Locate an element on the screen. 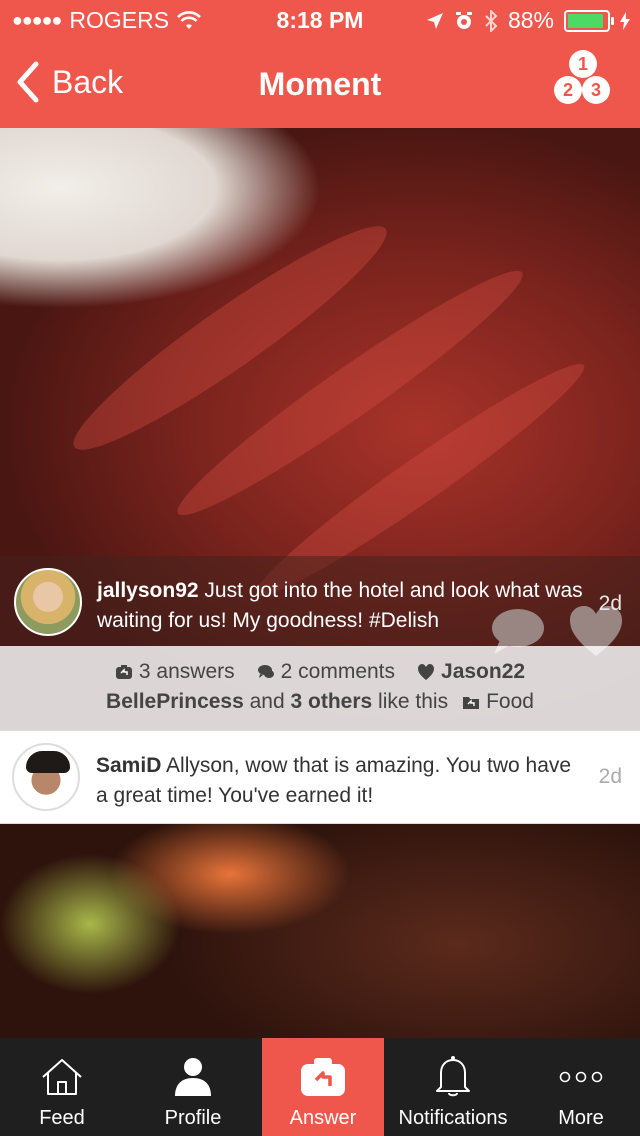  tab-answer: Answer is located at coordinates (323, 1087).